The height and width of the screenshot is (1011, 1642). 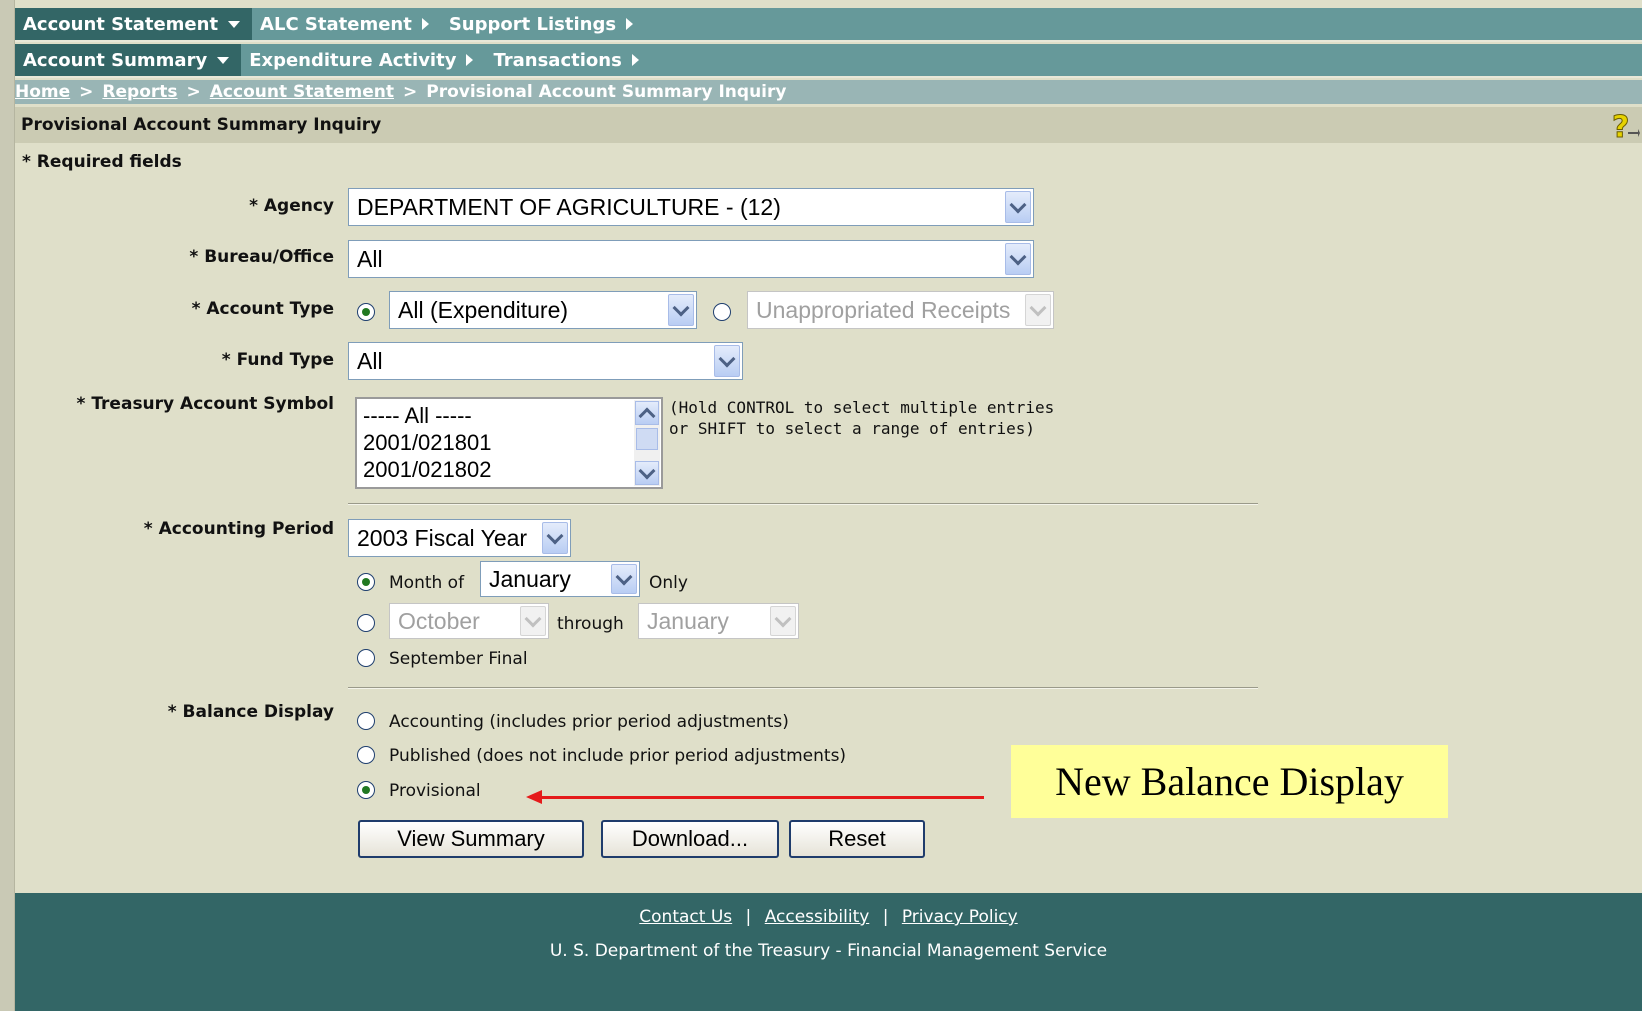 I want to click on range-from-select: October, so click(x=469, y=621).